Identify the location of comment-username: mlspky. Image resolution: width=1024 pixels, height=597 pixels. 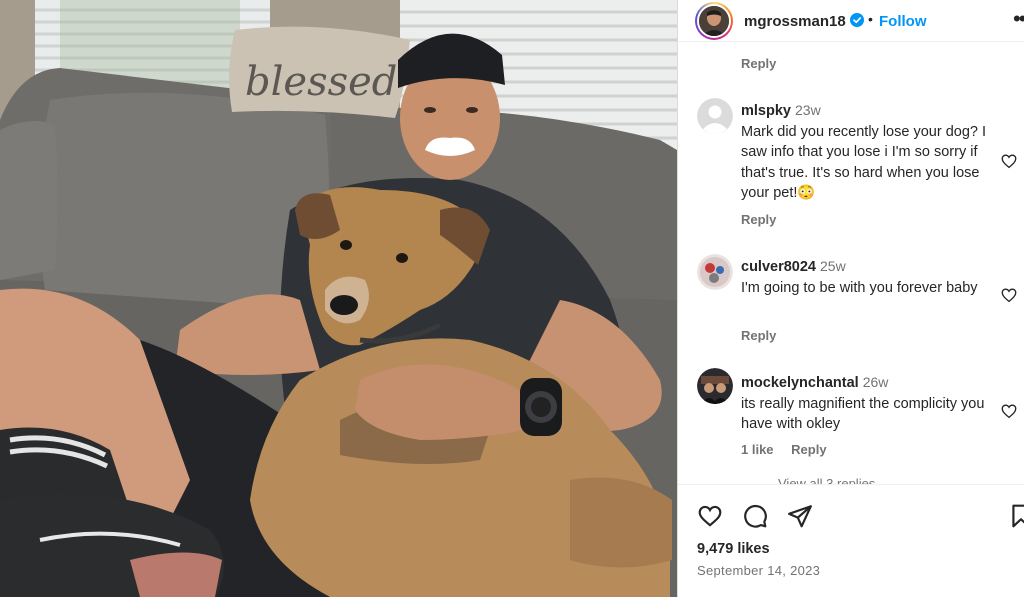
(766, 111).